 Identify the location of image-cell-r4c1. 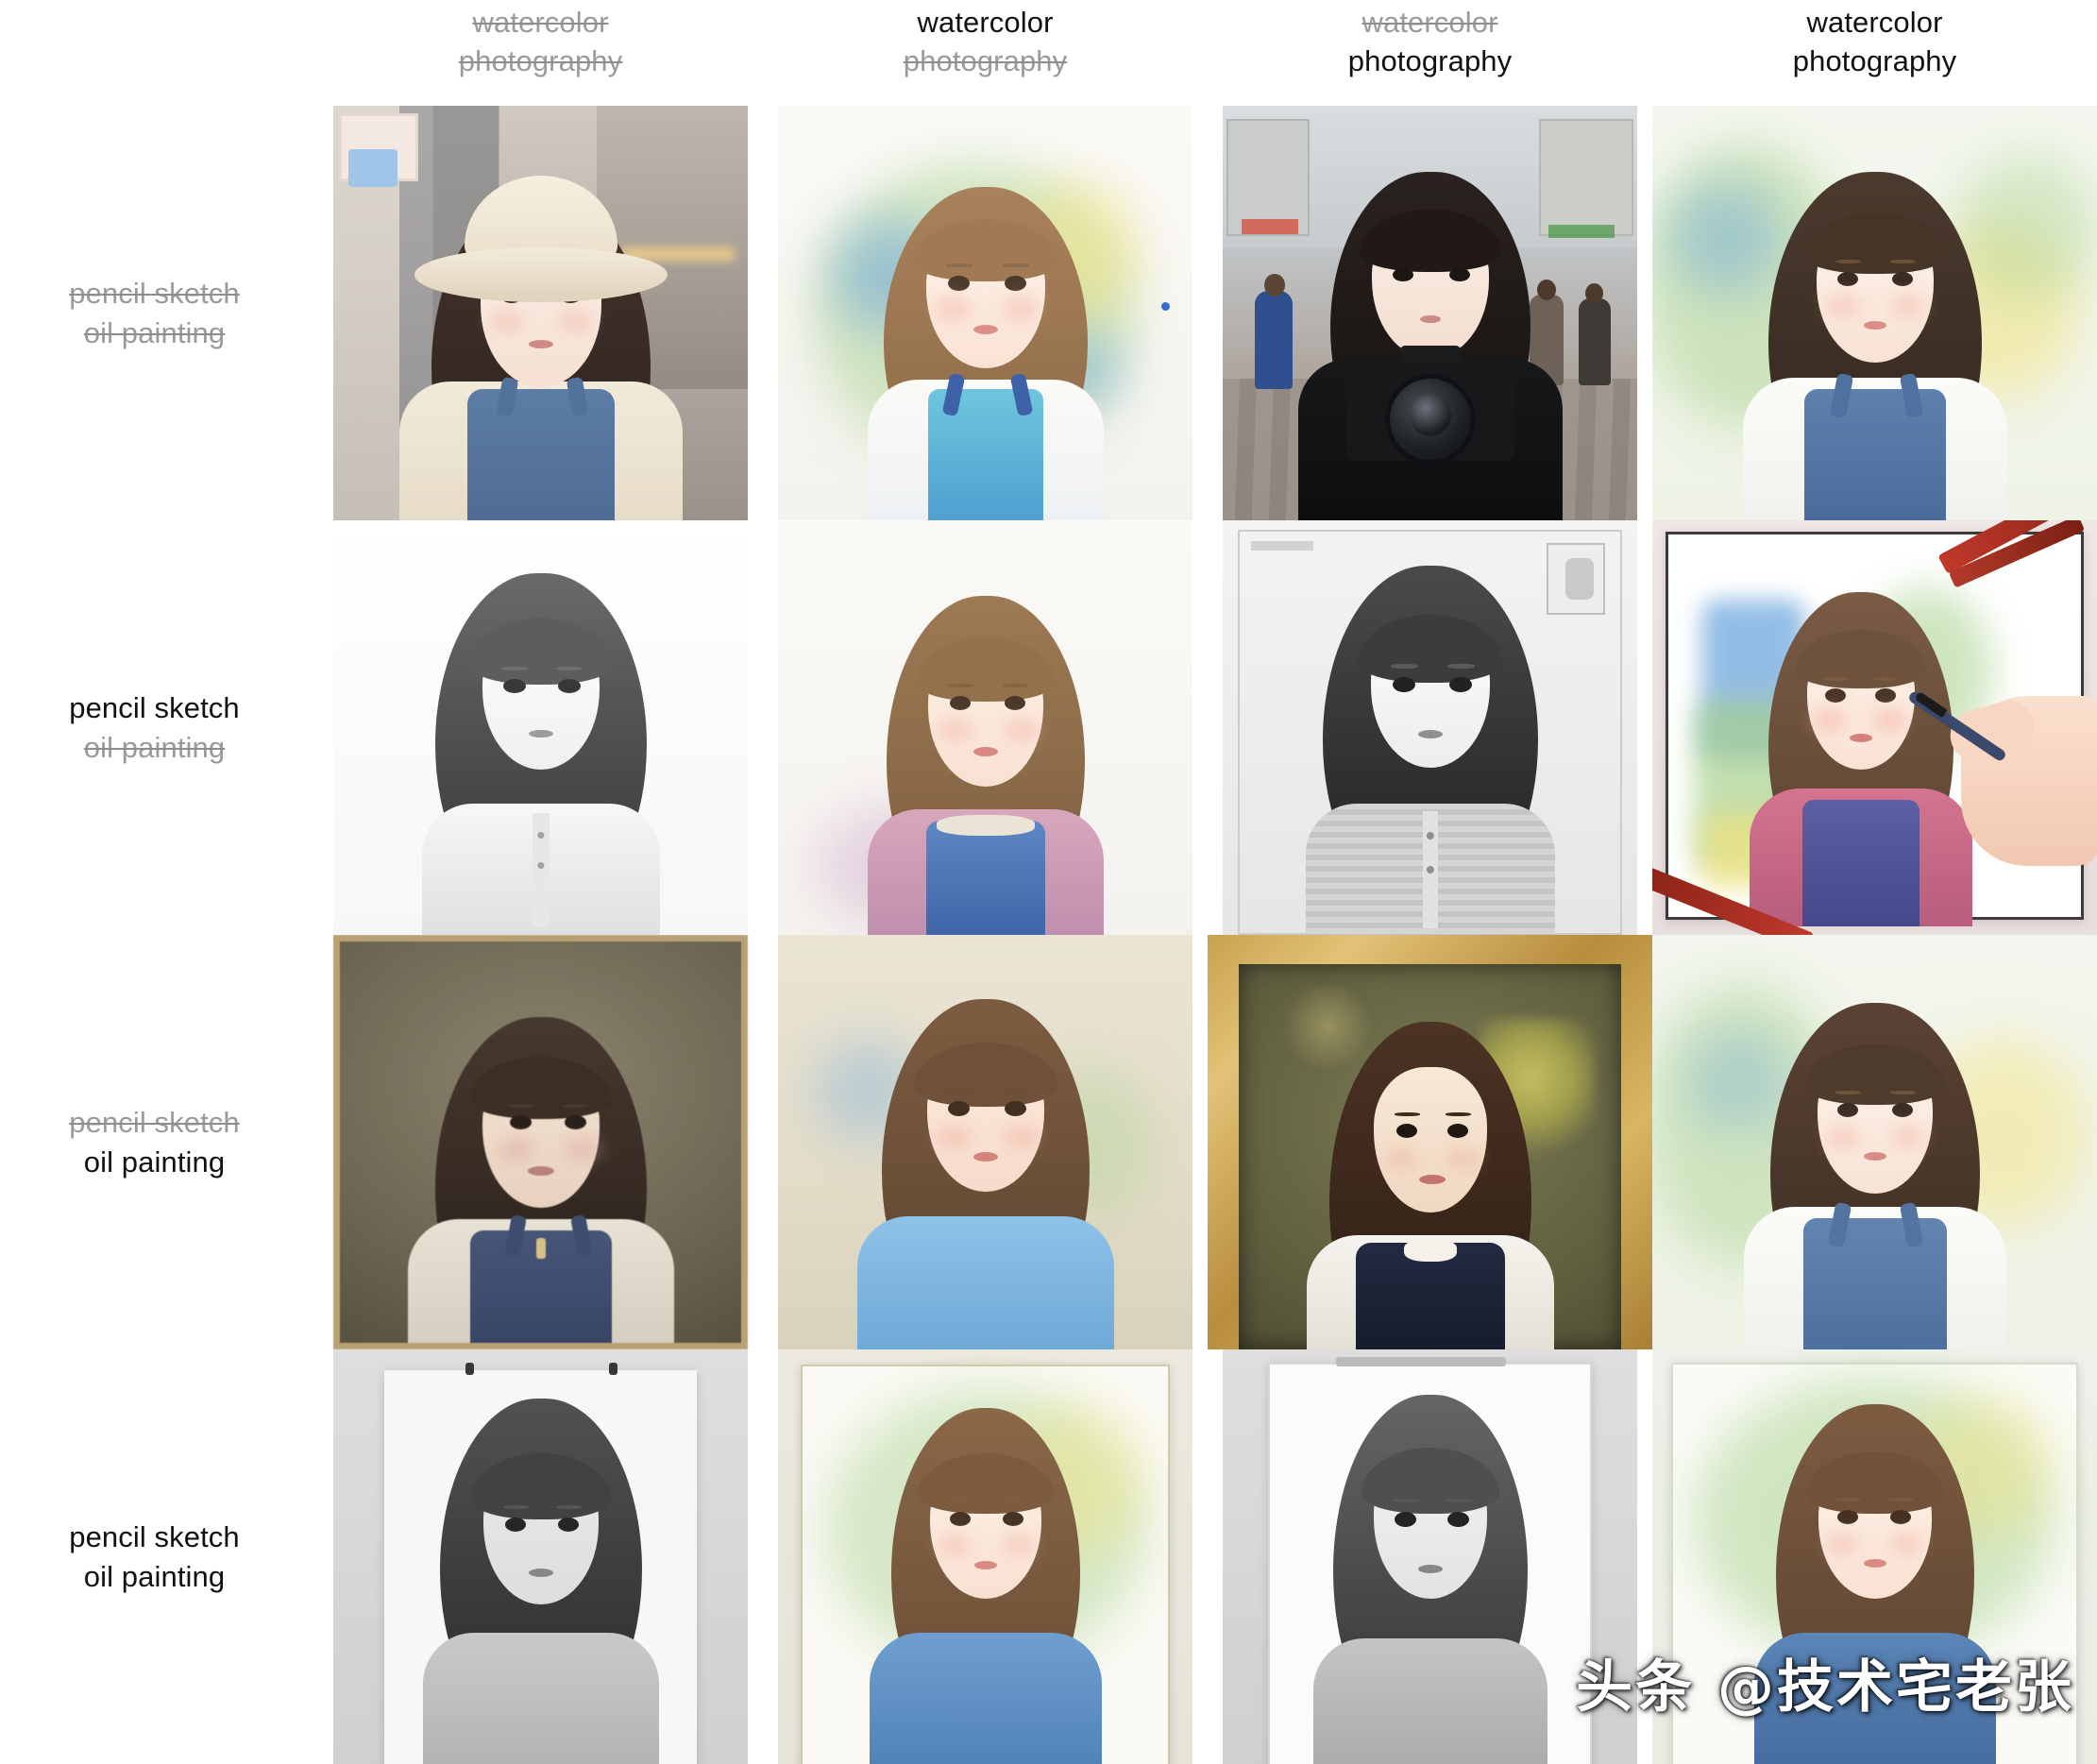
(540, 1556).